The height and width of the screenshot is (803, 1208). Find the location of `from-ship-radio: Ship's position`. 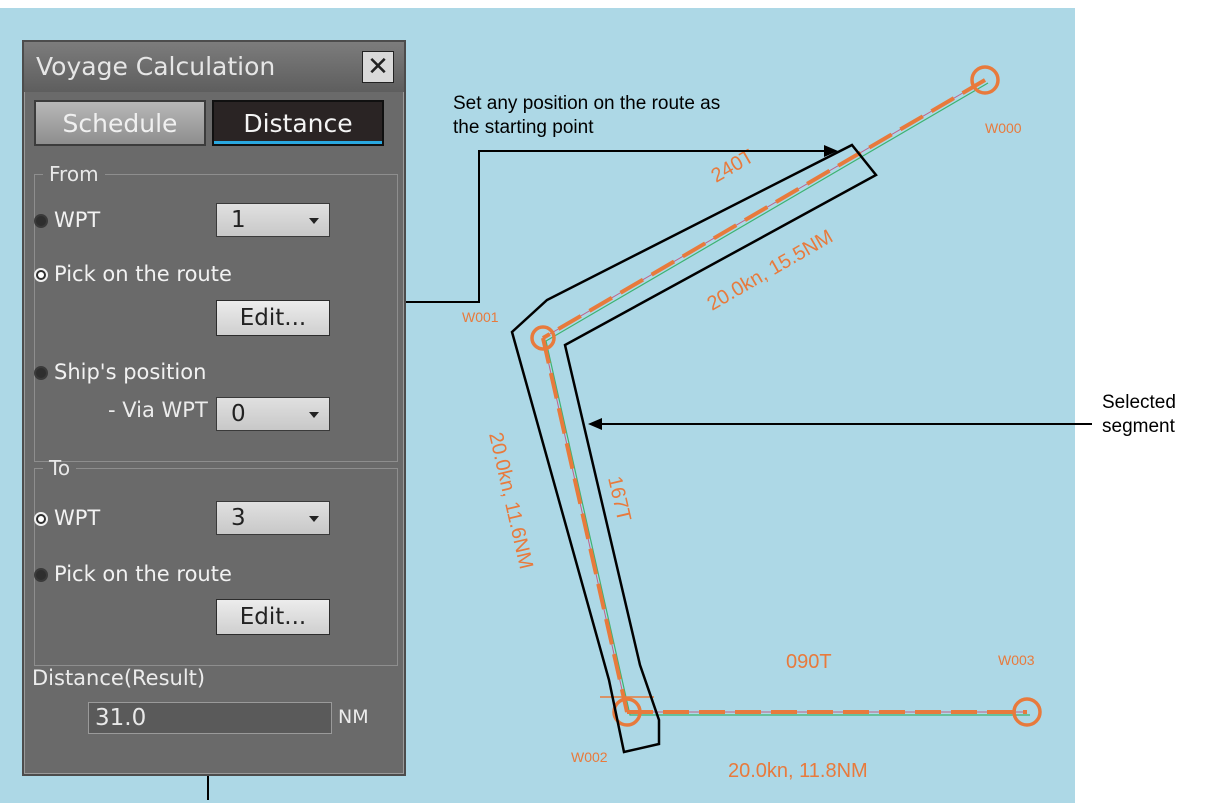

from-ship-radio: Ship's position is located at coordinates (120, 372).